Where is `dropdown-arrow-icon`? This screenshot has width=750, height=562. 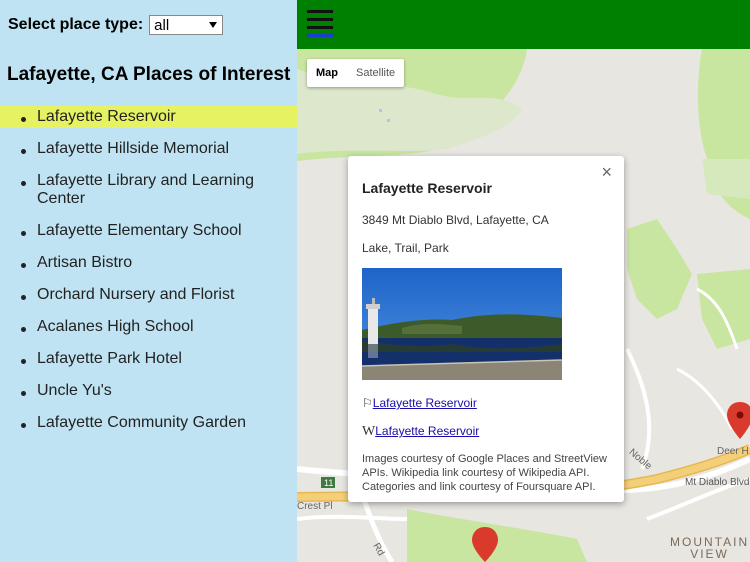
dropdown-arrow-icon is located at coordinates (213, 25).